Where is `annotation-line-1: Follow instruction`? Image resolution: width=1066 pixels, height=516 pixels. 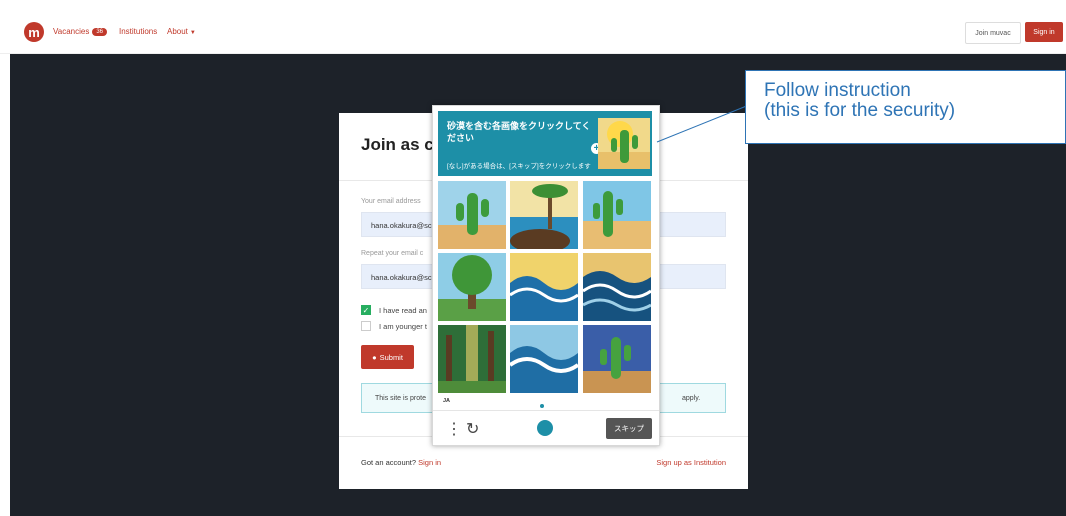 annotation-line-1: Follow instruction is located at coordinates (837, 90).